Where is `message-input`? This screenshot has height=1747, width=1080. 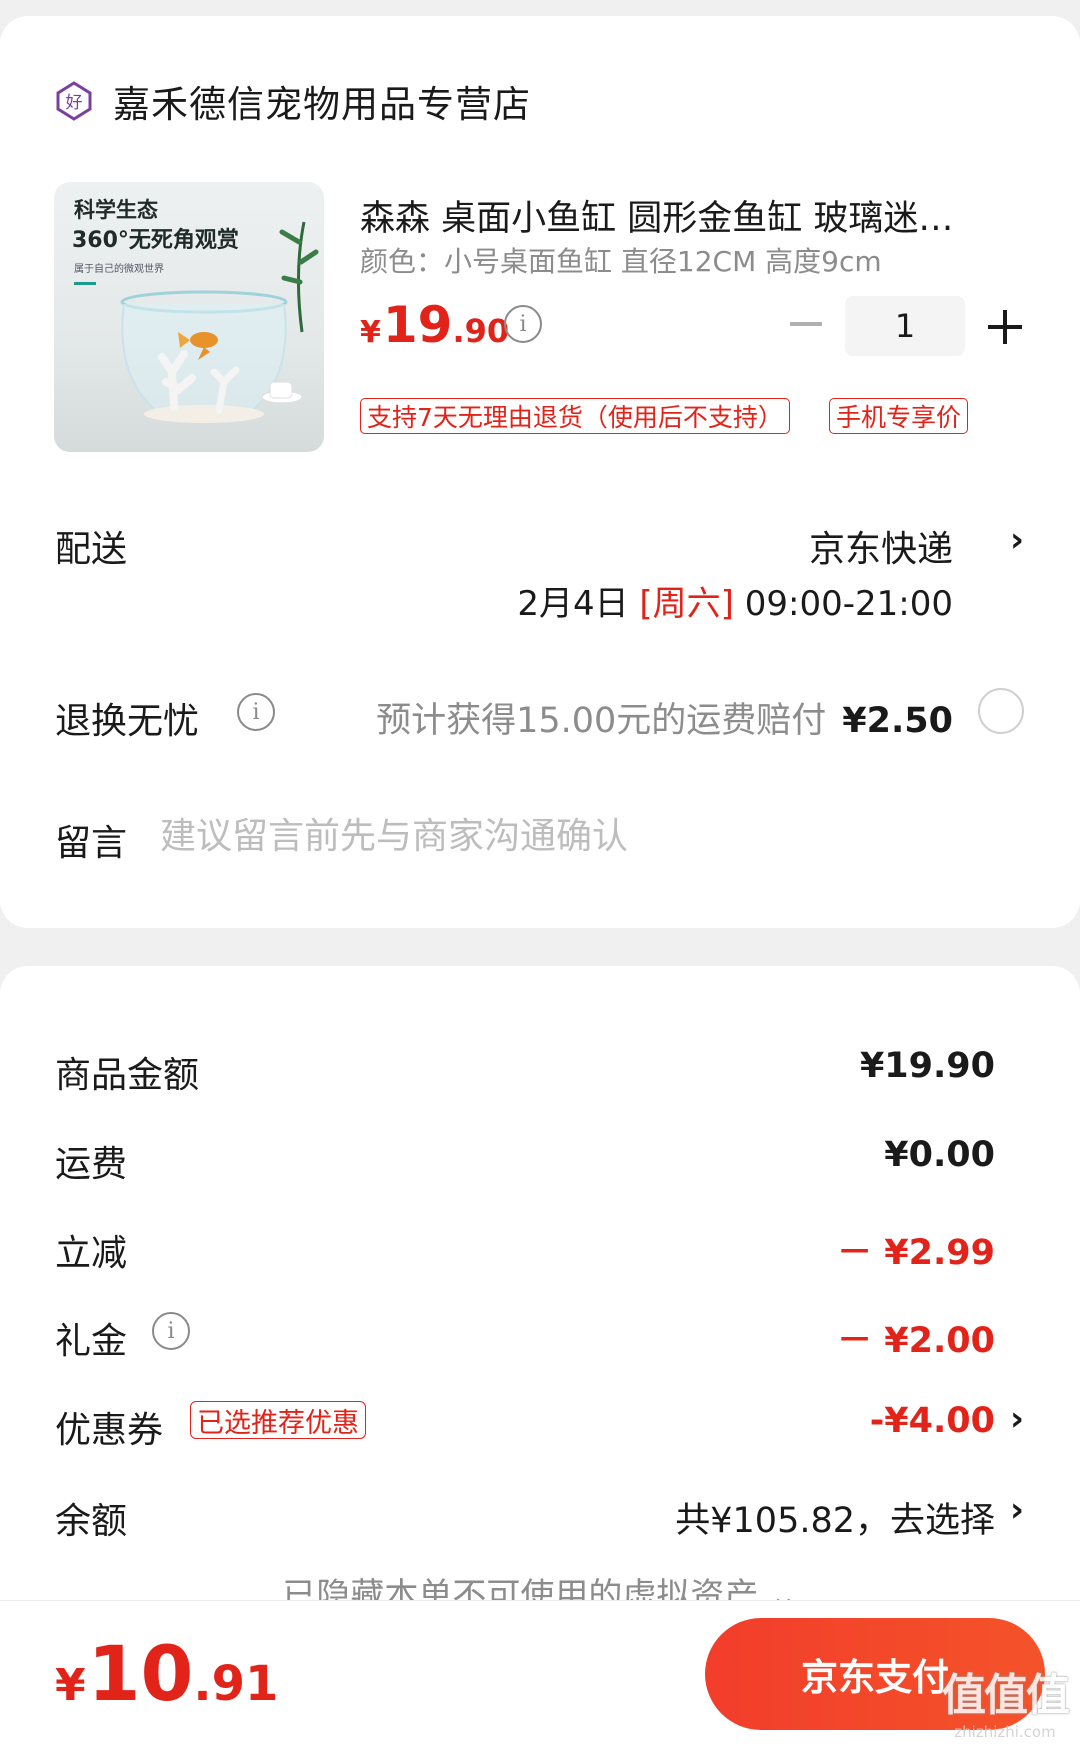
message-input is located at coordinates (590, 836).